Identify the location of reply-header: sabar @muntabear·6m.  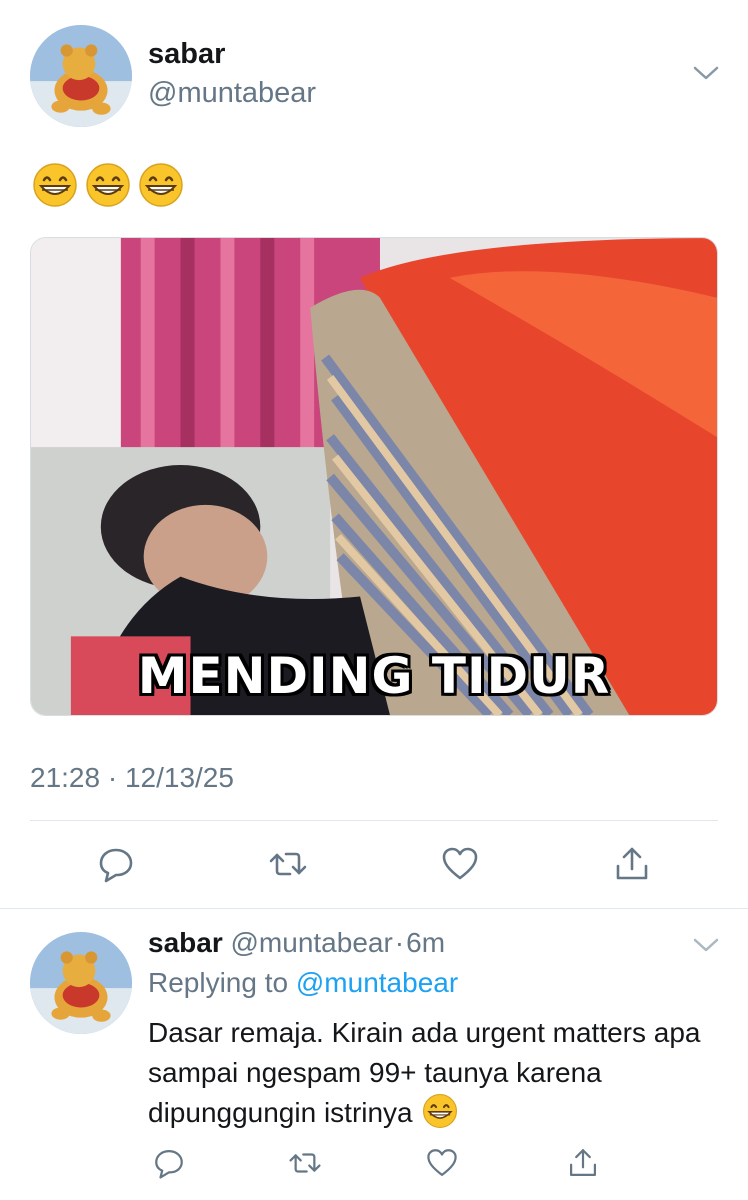
(296, 943).